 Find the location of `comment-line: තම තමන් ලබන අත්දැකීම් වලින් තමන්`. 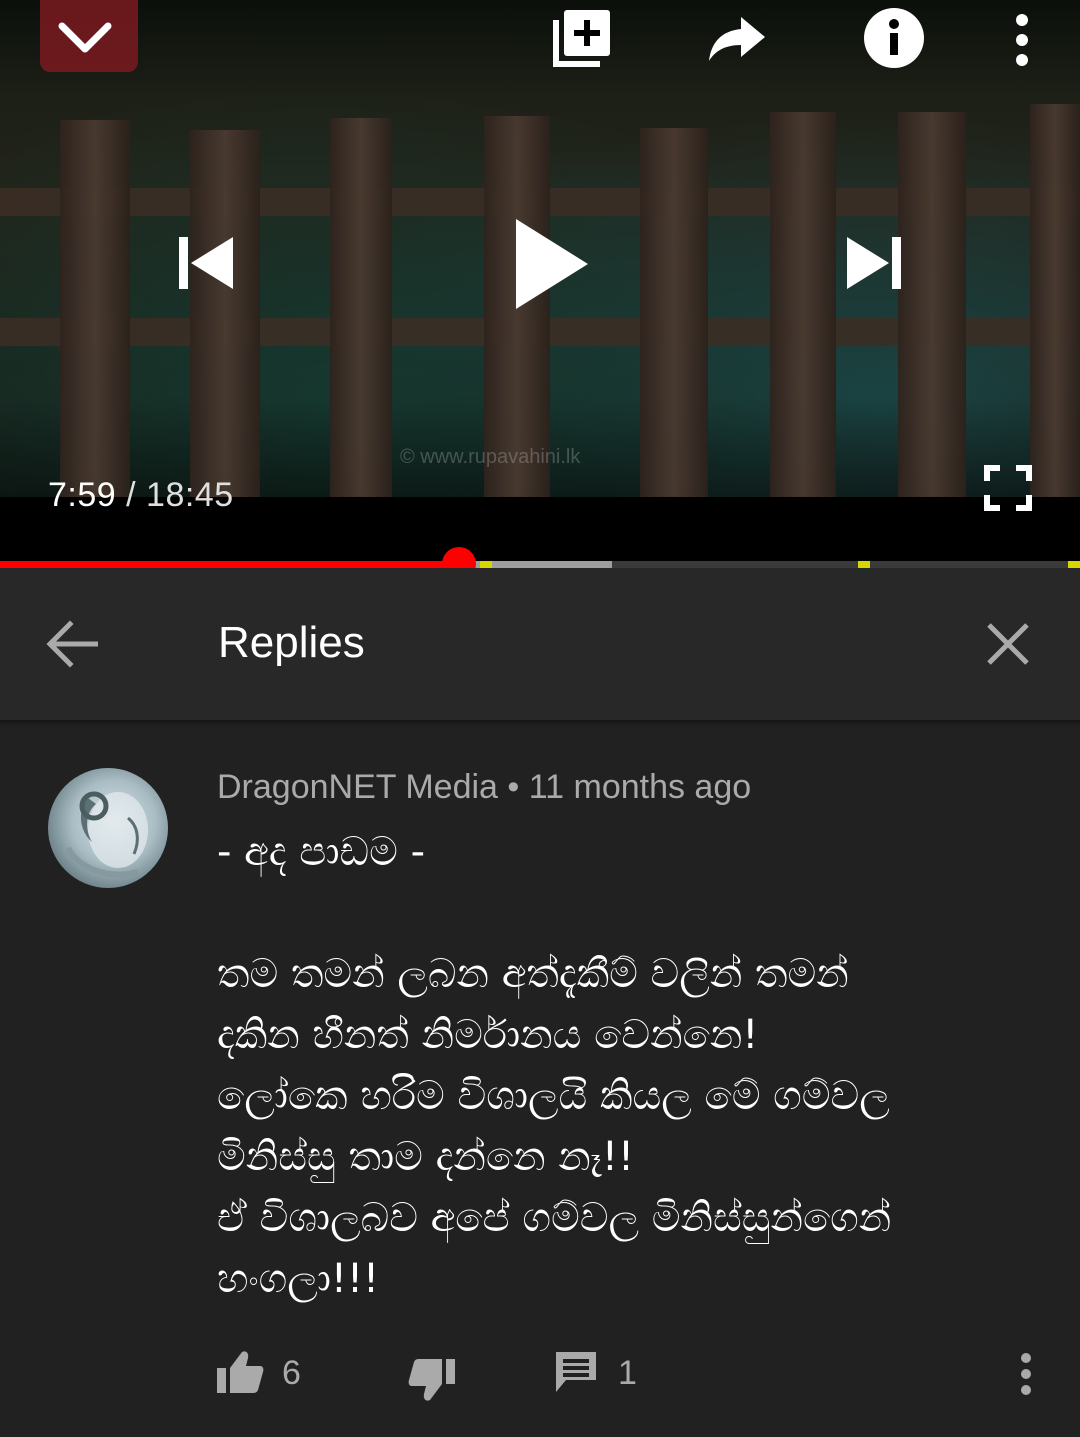

comment-line: තම තමන් ලබන අත්දැකීම් වලින් තමන් is located at coordinates (533, 974).